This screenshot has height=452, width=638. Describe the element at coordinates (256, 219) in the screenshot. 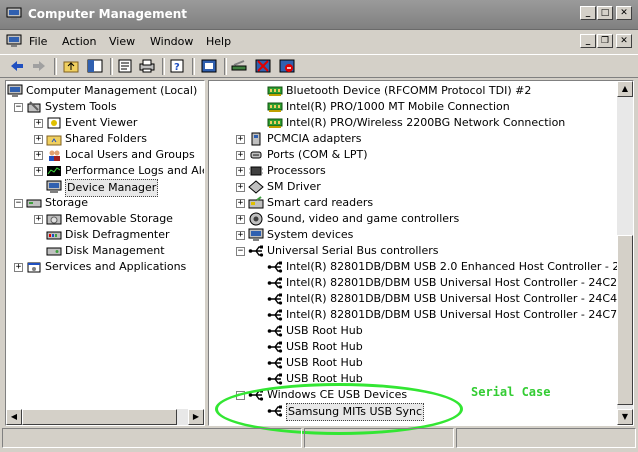

I see `sound-icon` at that location.